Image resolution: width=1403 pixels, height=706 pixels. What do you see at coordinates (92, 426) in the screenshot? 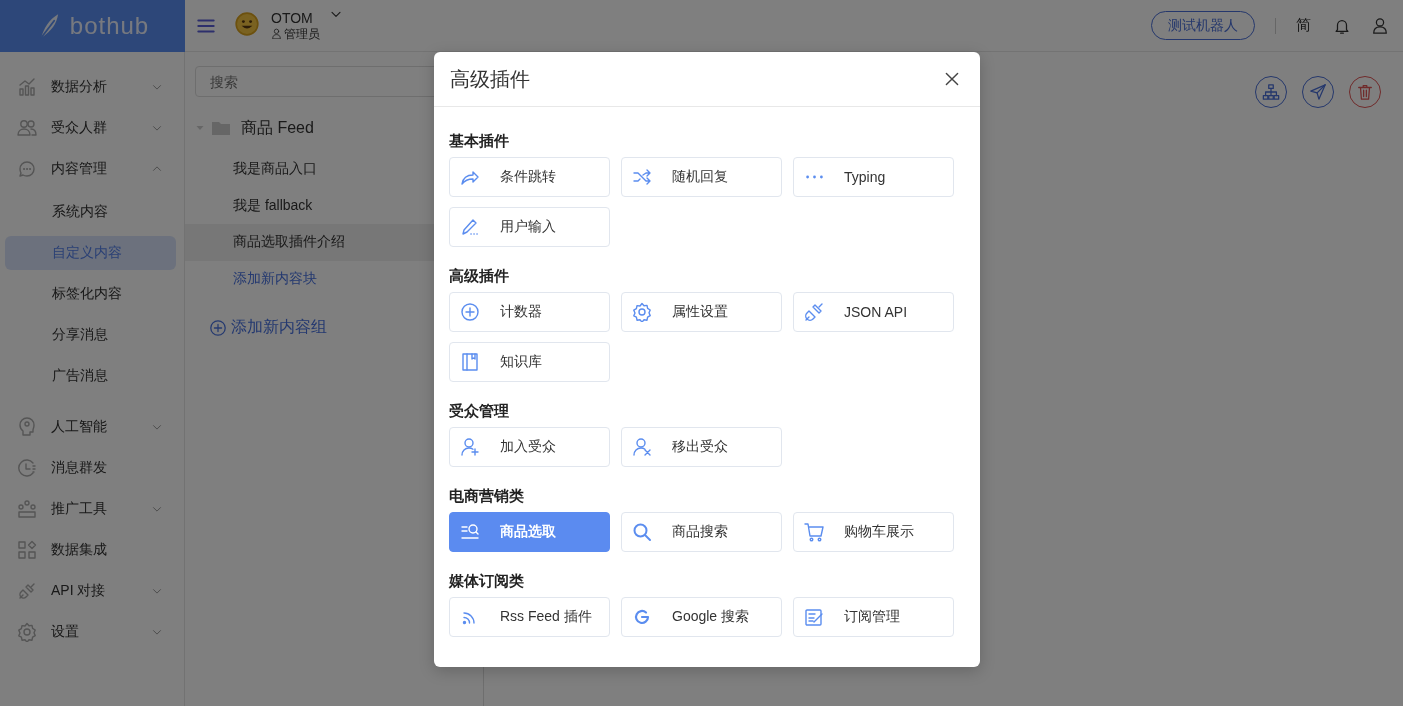
I see `menu-item: 人工智能` at bounding box center [92, 426].